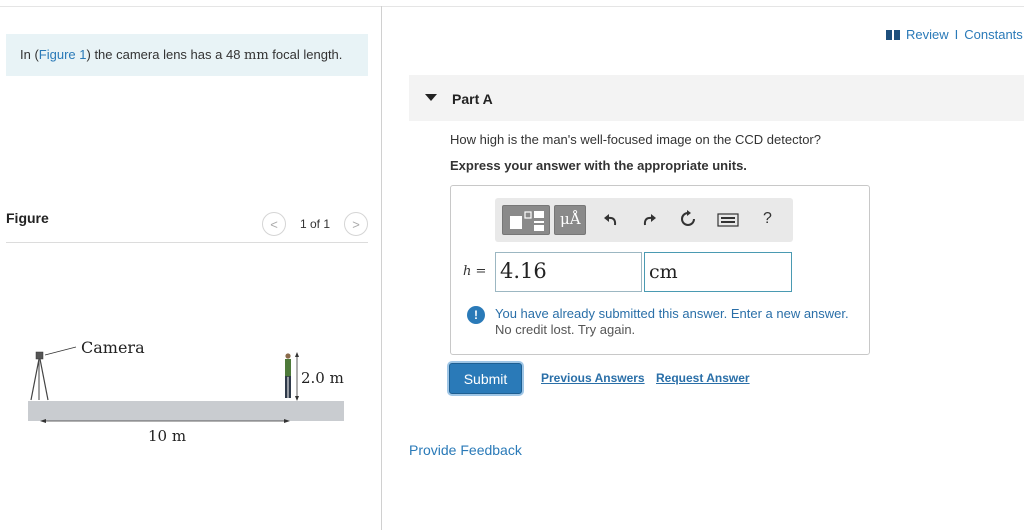  I want to click on height-label: 2.0 m, so click(322, 378).